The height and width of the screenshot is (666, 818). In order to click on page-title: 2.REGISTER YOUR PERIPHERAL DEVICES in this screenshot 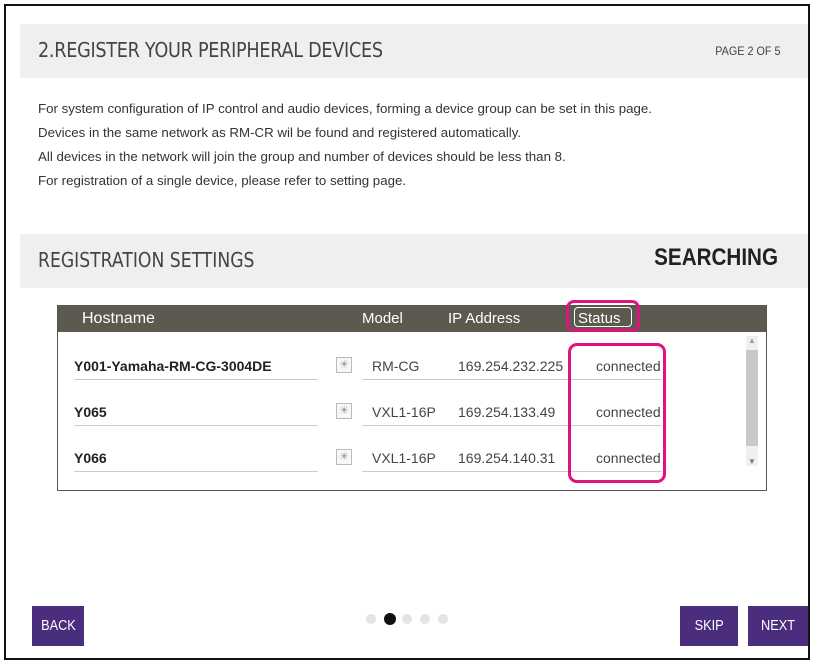, I will do `click(210, 50)`.